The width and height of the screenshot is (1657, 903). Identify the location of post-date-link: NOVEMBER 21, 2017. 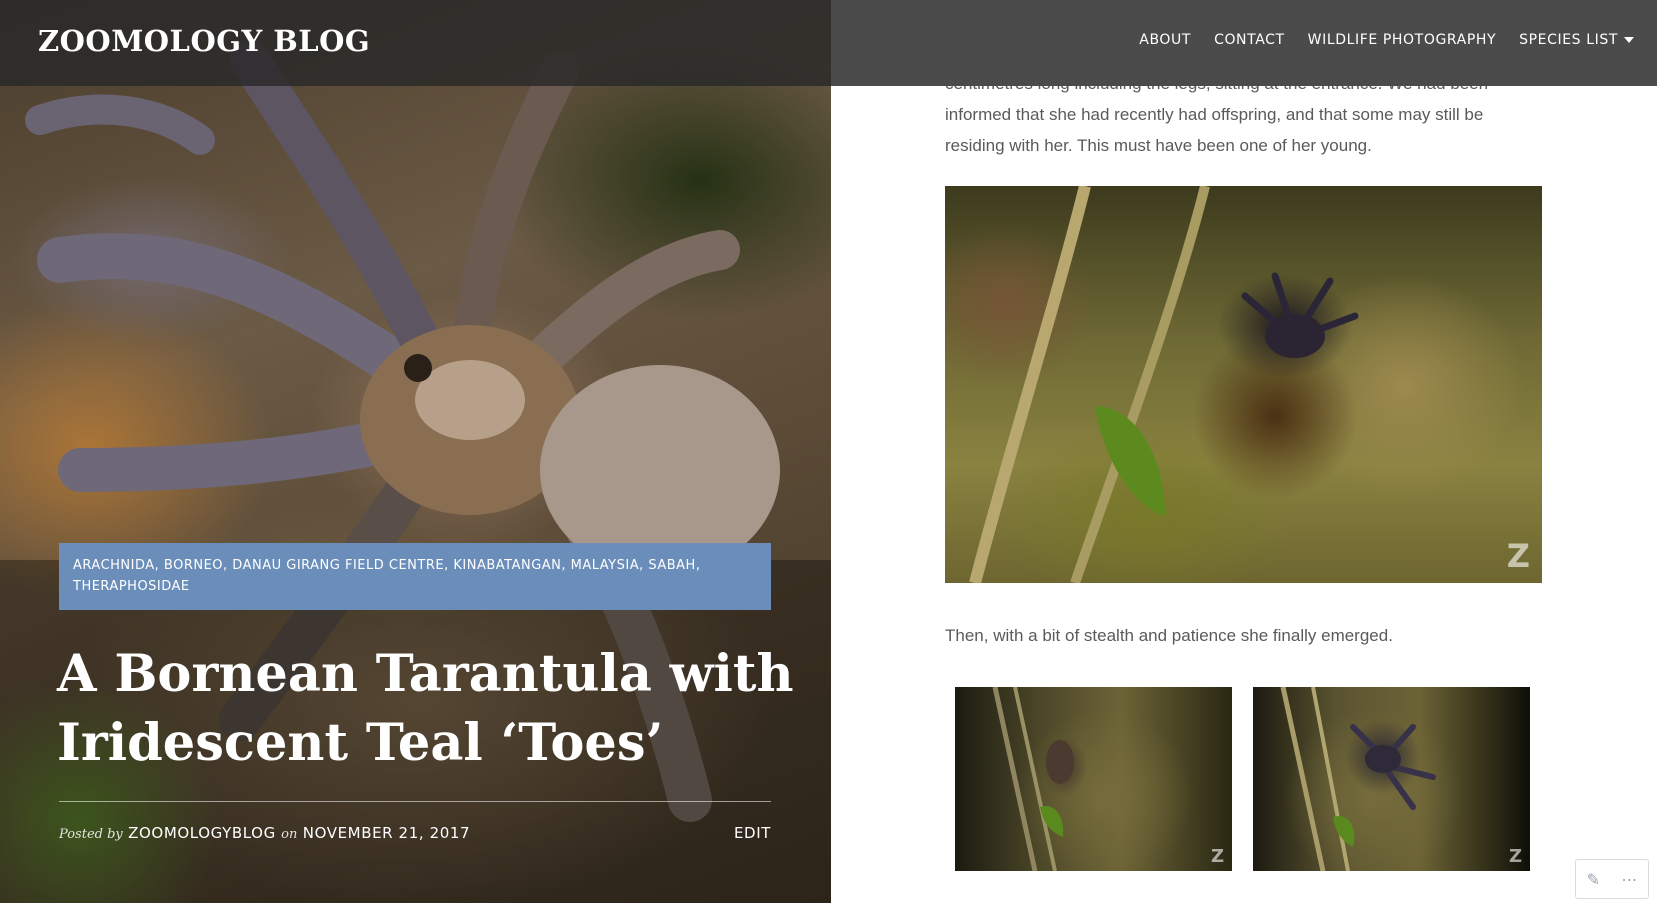
(386, 833).